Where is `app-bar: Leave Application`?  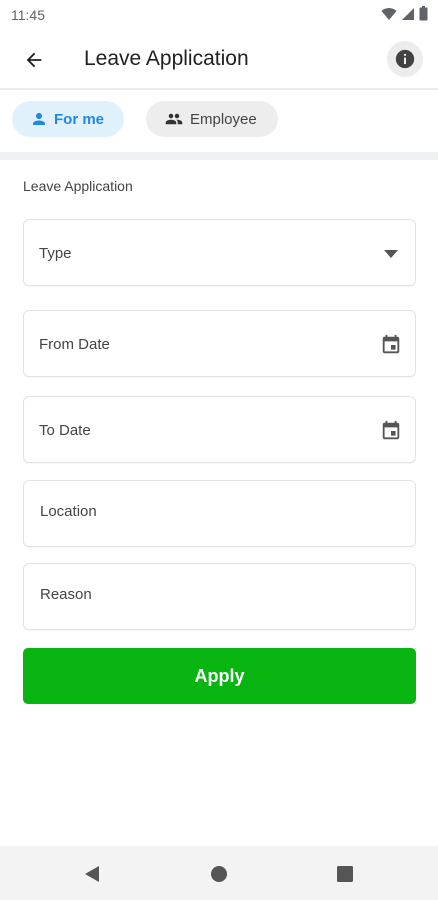
app-bar: Leave Application is located at coordinates (219, 60).